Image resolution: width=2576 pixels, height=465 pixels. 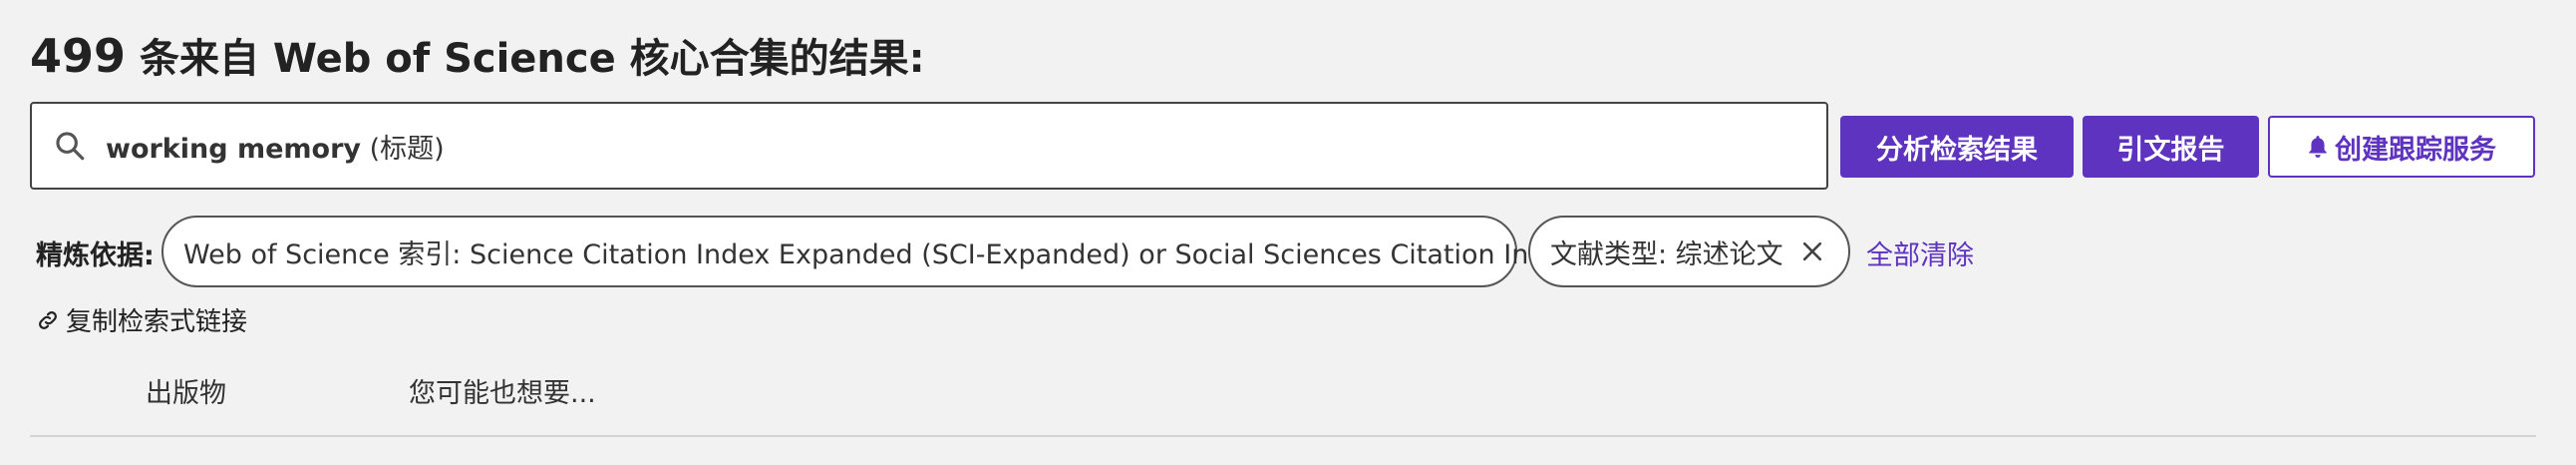 I want to click on close-icon, so click(x=1812, y=251).